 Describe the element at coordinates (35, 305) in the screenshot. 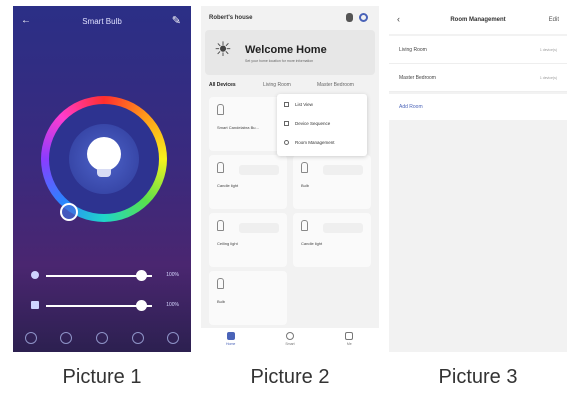

I see `temperature-icon` at that location.